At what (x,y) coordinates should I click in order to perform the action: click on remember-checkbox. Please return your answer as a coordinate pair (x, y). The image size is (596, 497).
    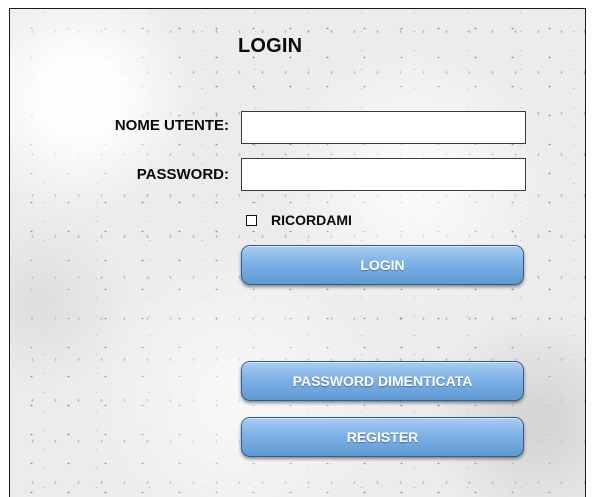
    Looking at the image, I should click on (251, 220).